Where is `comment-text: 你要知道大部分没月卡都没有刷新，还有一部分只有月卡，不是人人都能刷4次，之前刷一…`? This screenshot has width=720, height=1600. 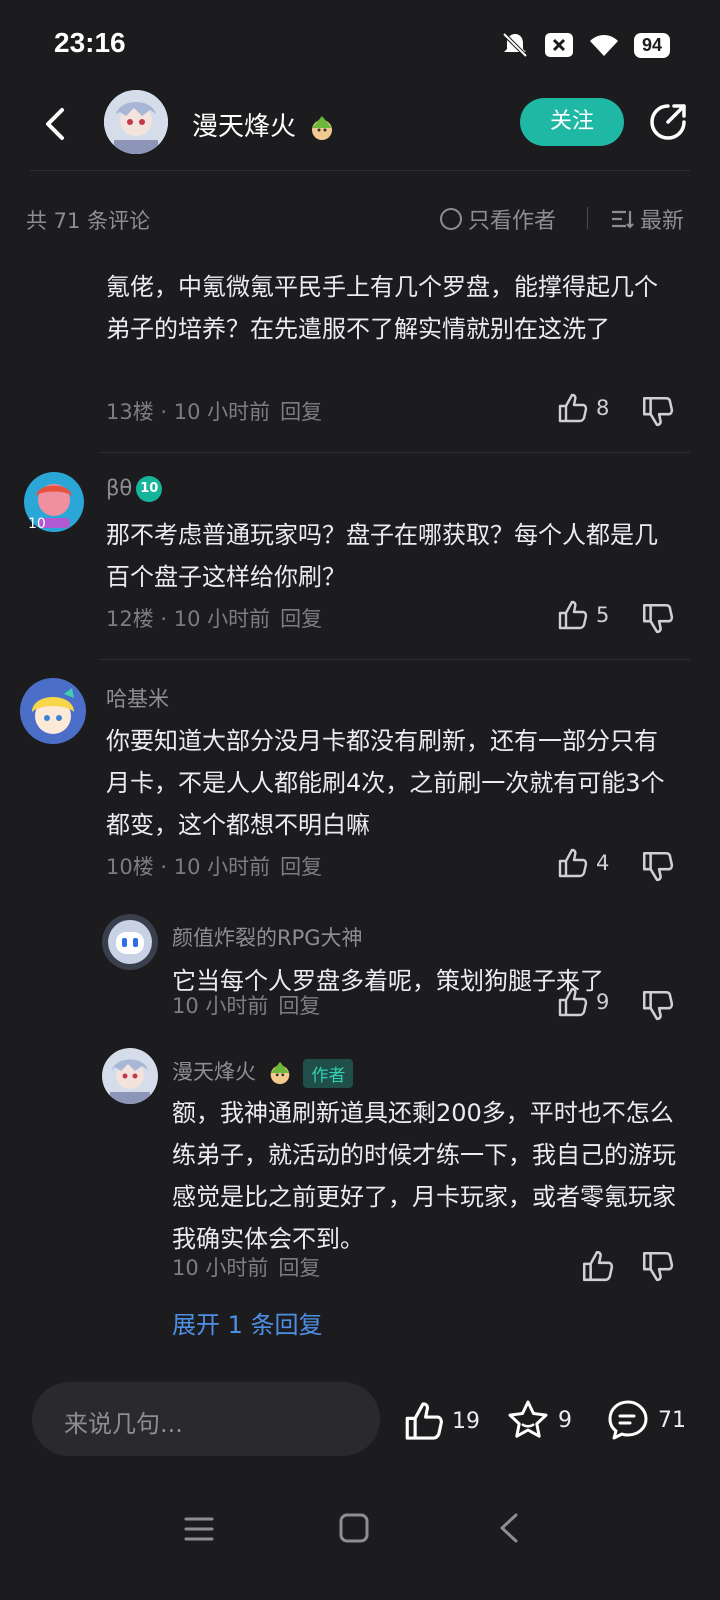 comment-text: 你要知道大部分没月卡都没有刷新，还有一部分只有月卡，不是人人都能刷4次，之前刷一… is located at coordinates (385, 783).